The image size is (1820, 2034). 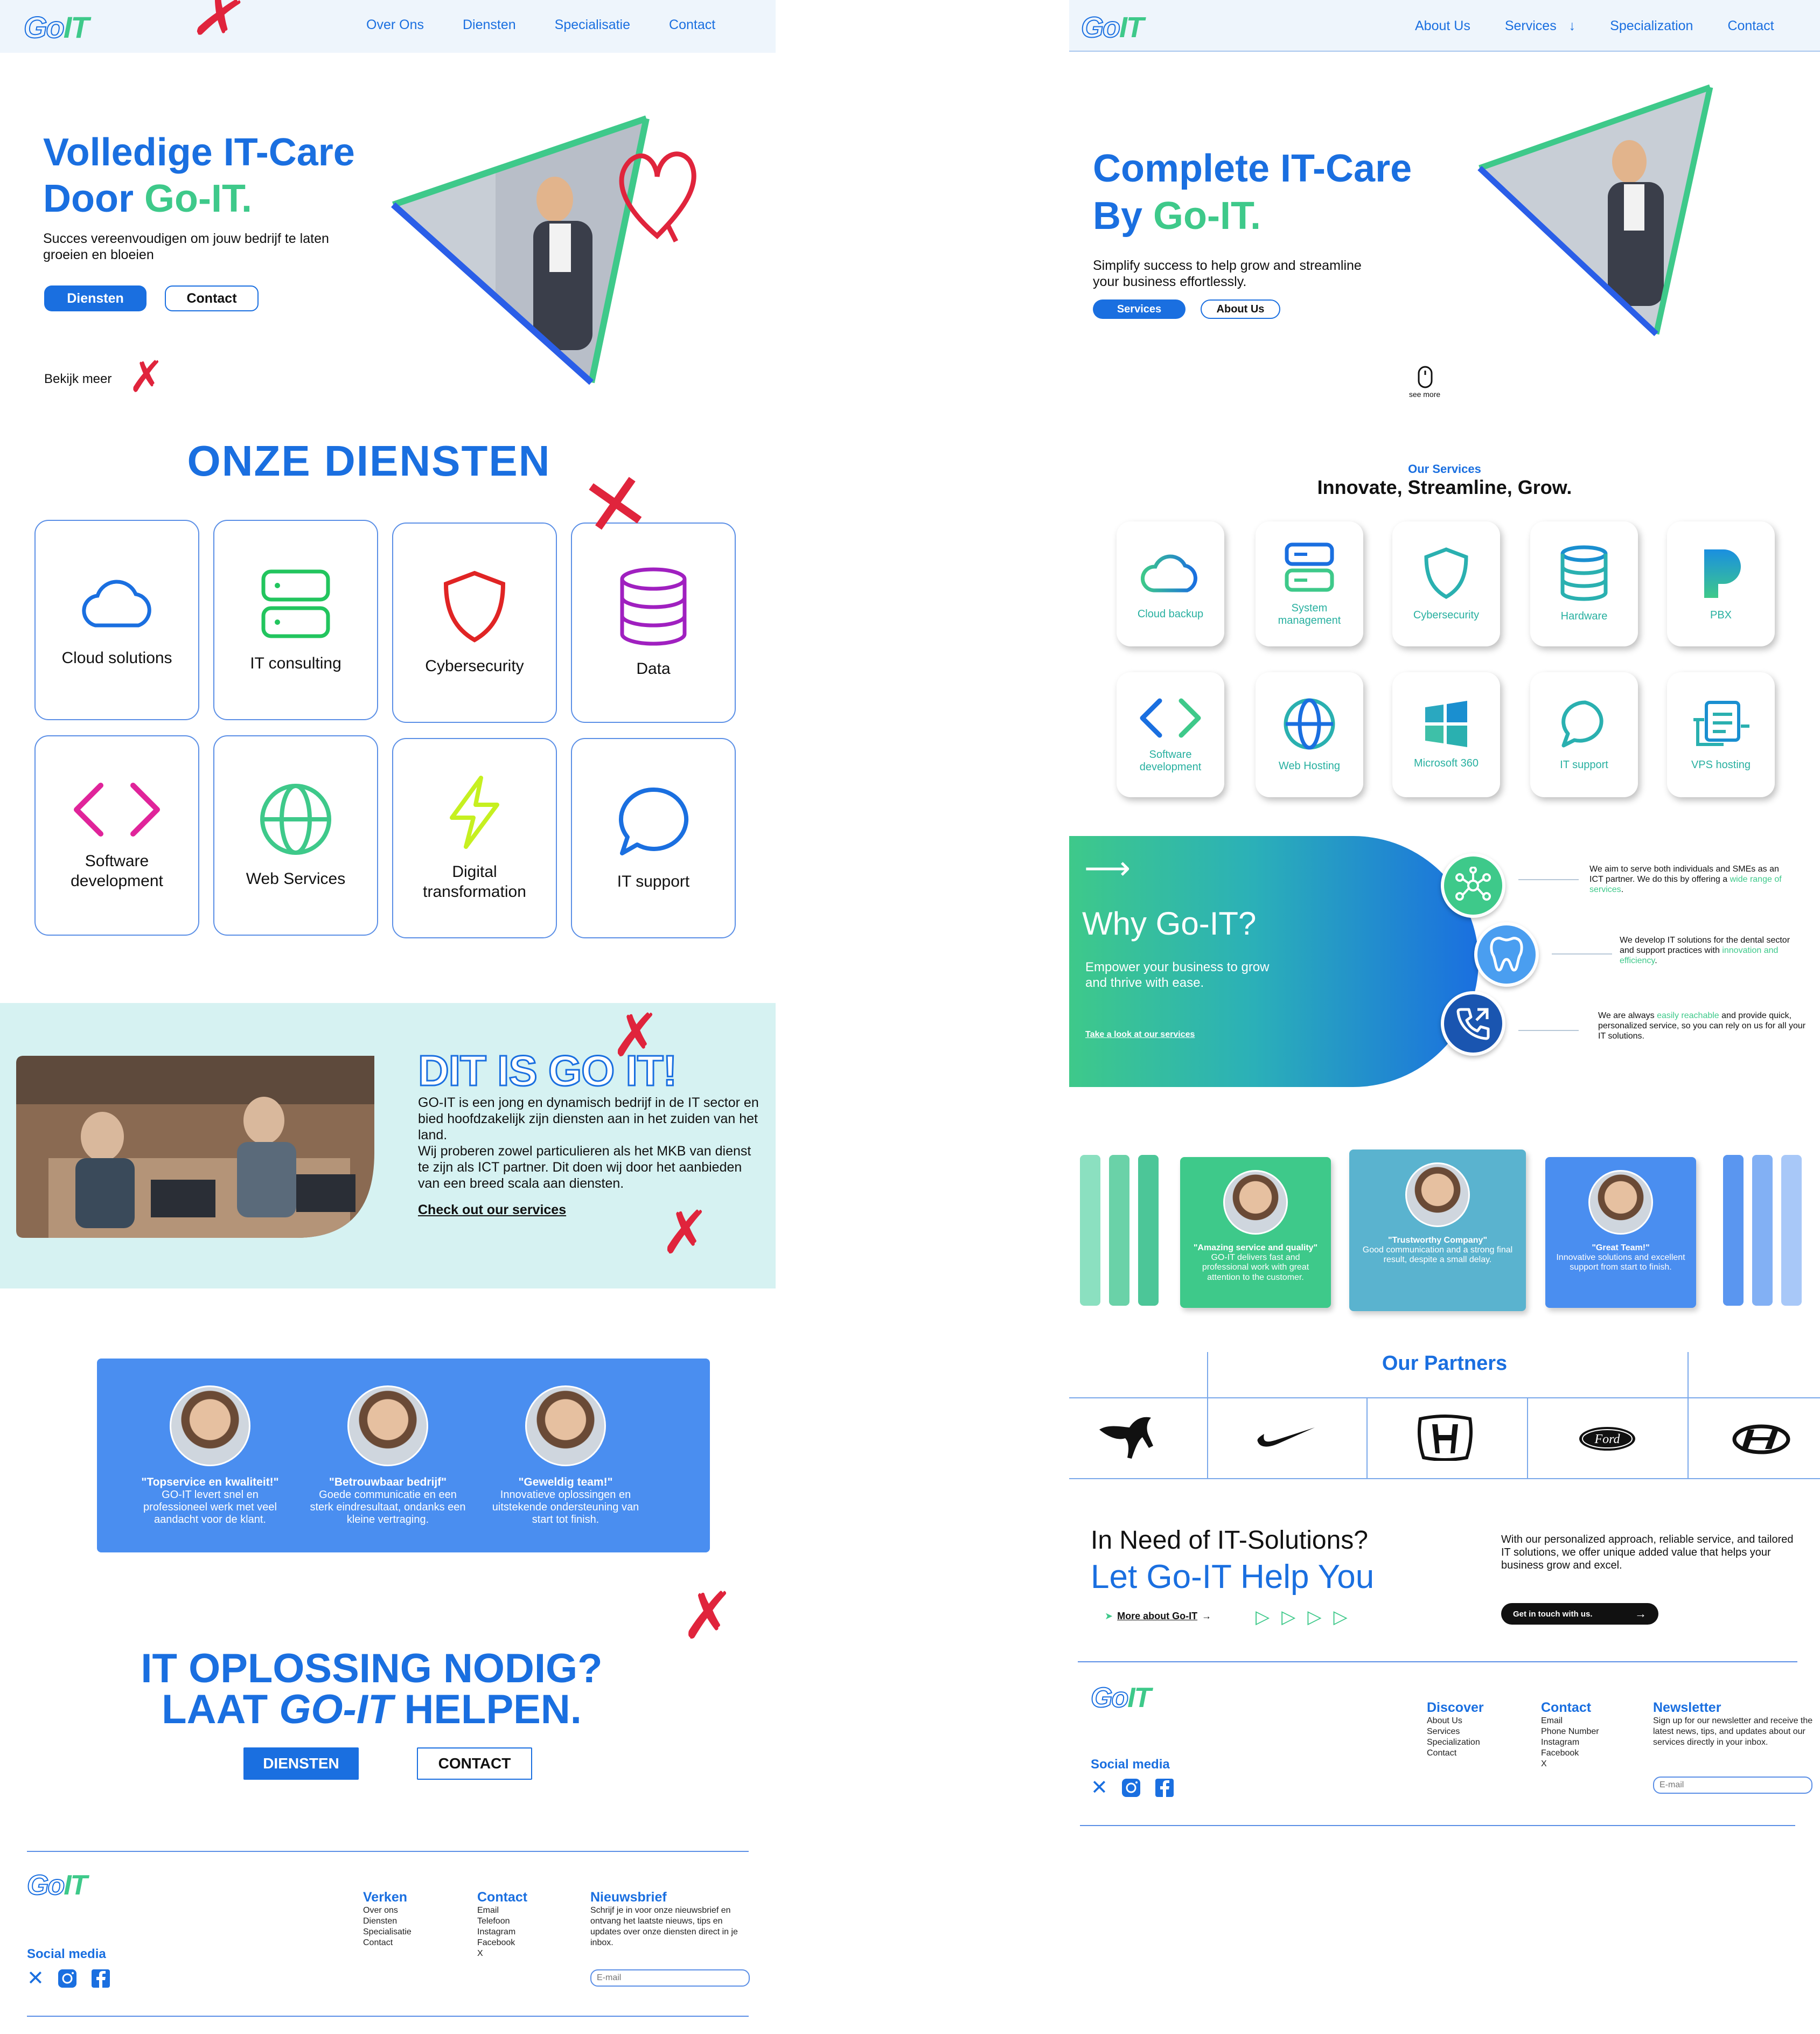 What do you see at coordinates (502, 1898) in the screenshot?
I see `footer-col-title: Contact` at bounding box center [502, 1898].